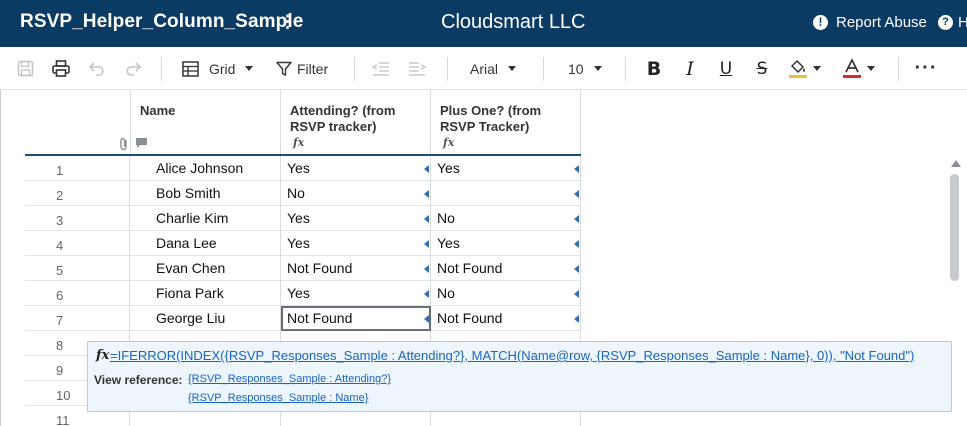  I want to click on indent-icon, so click(417, 68).